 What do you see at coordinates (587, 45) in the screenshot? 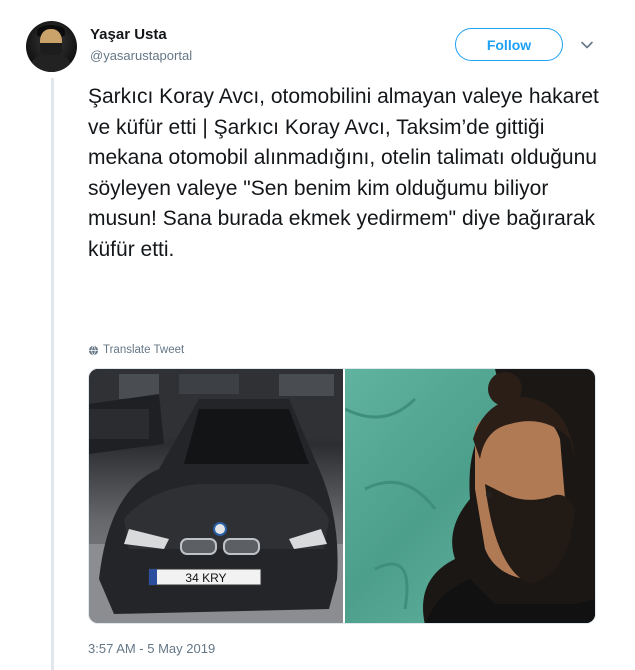
I see `chevron-down-icon` at bounding box center [587, 45].